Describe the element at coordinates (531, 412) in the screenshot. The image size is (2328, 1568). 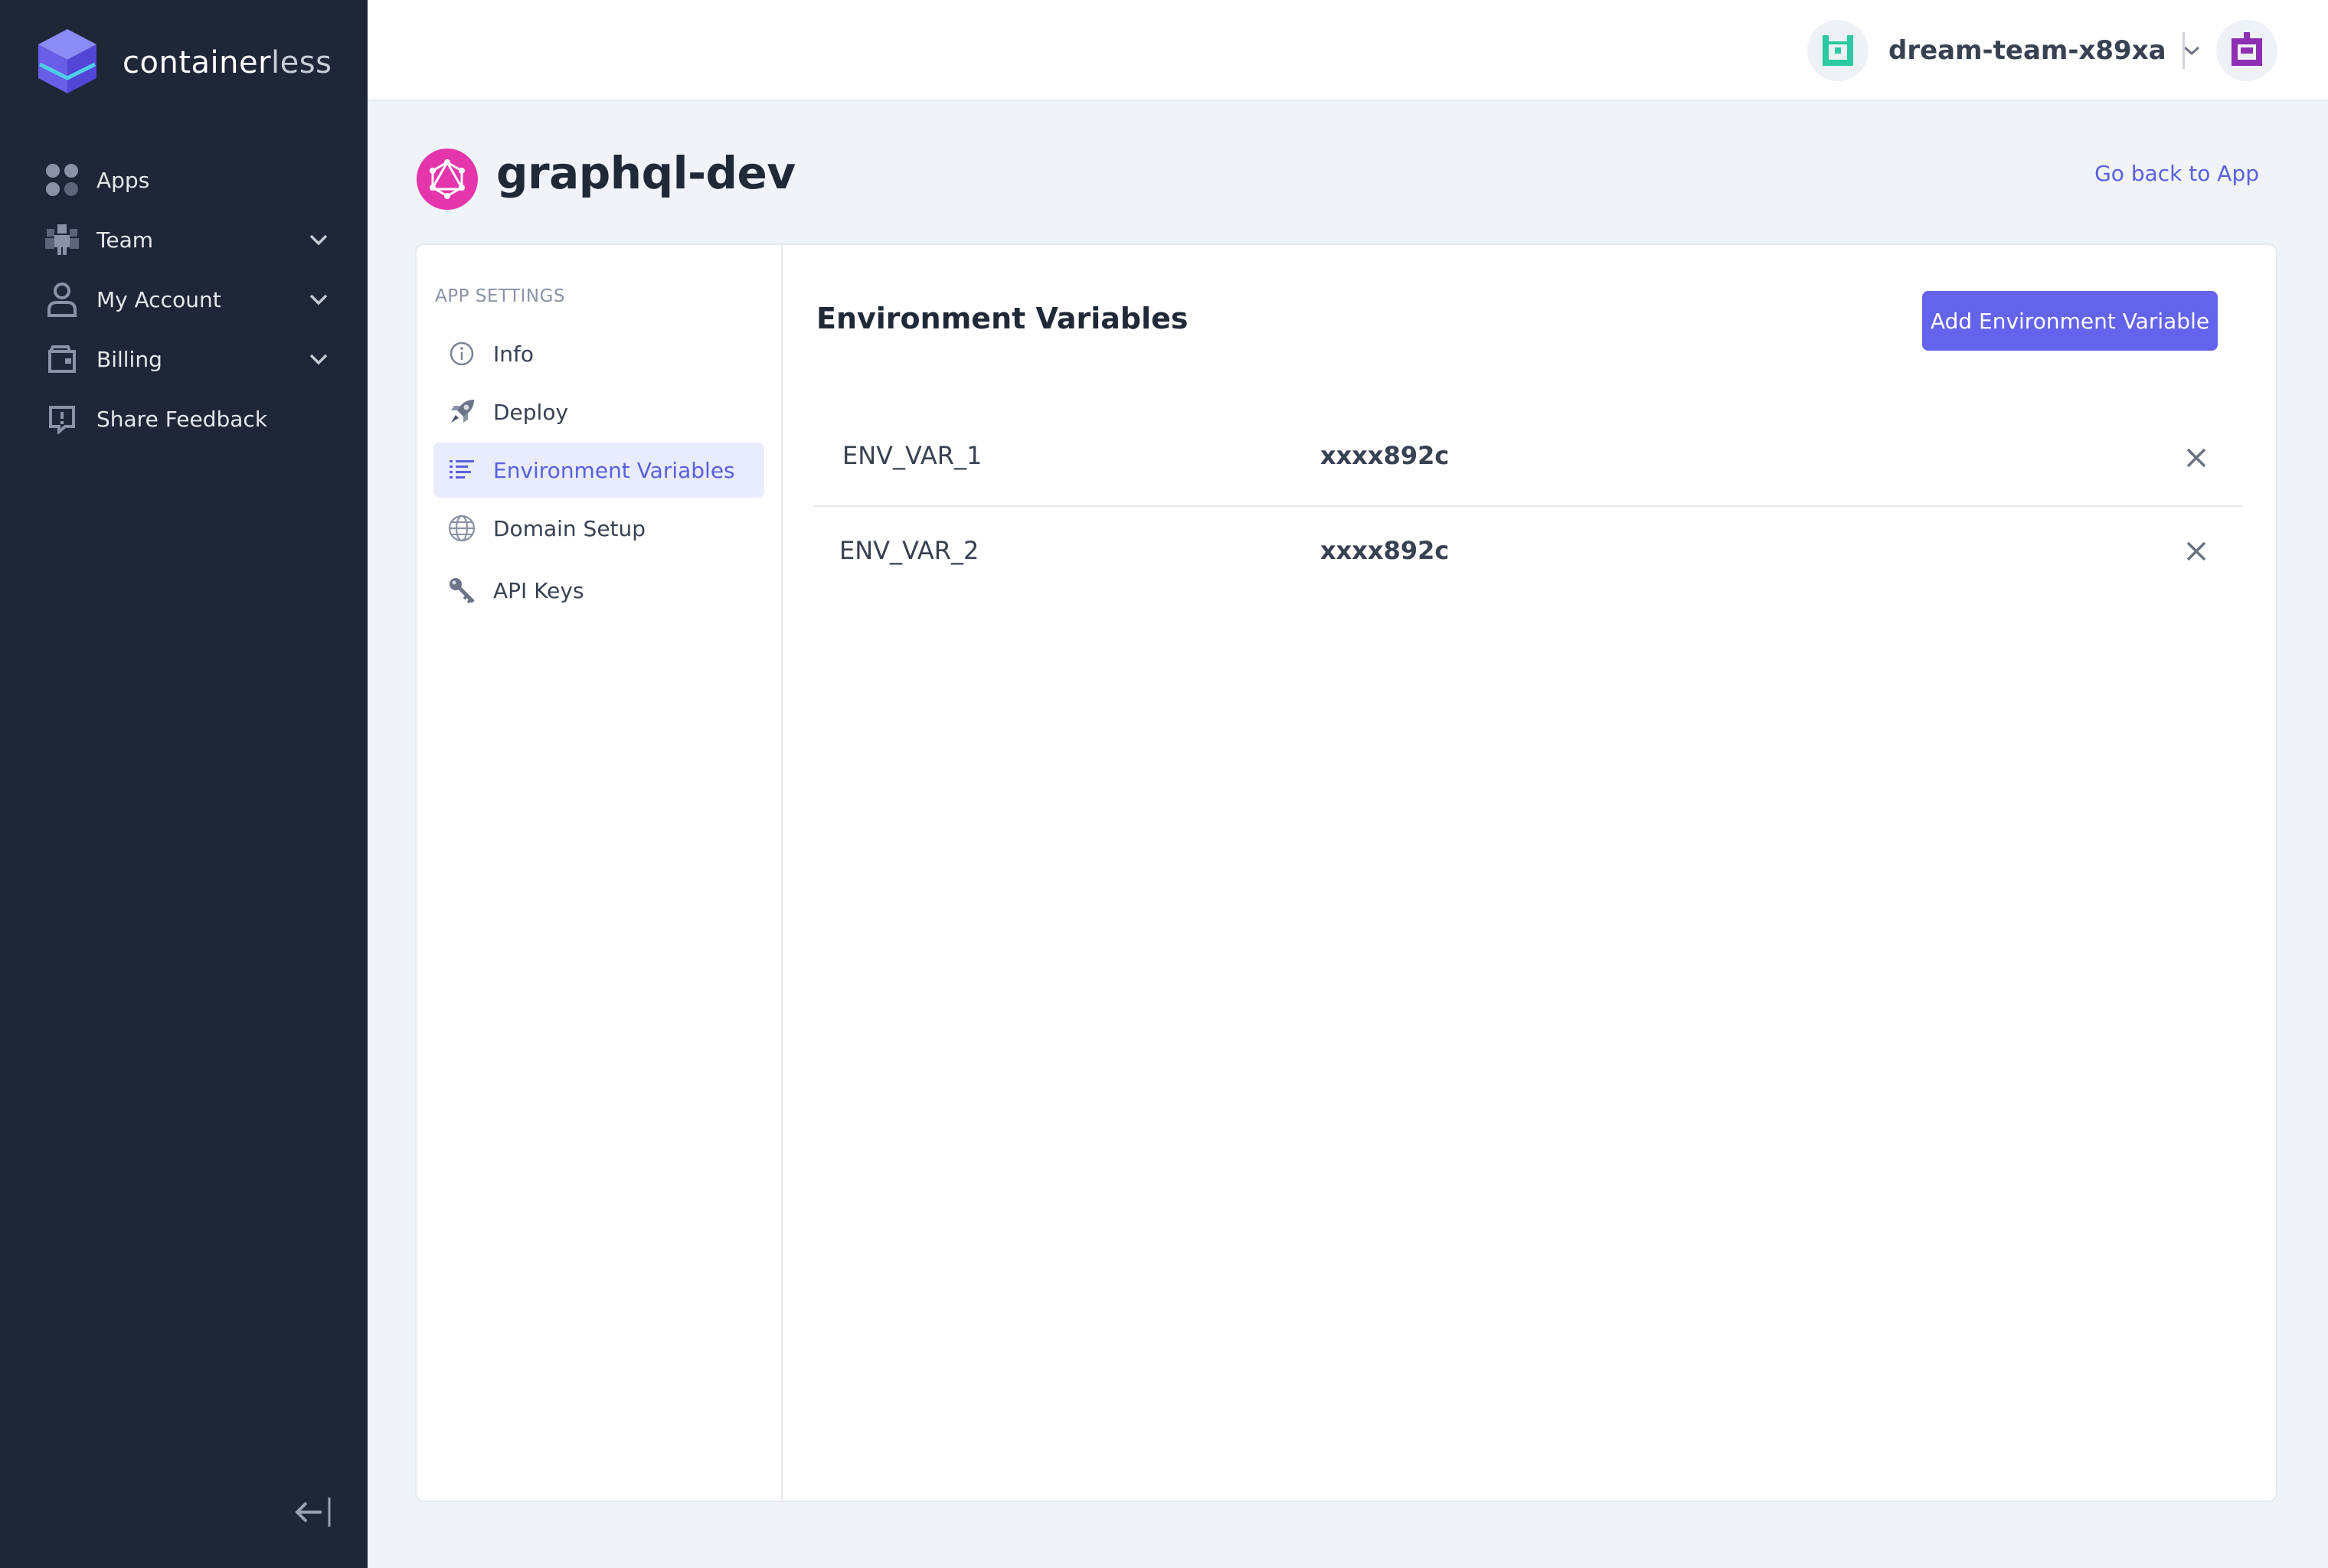
I see `settings-item-label: Deploy` at that location.